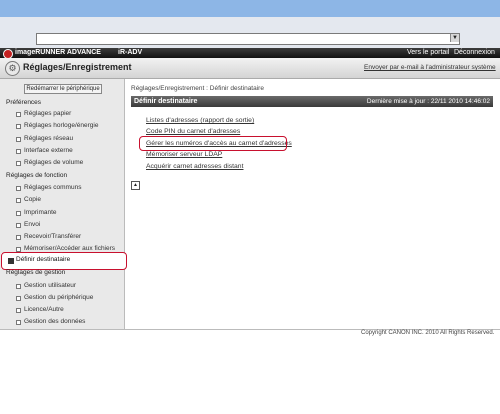 The image size is (500, 414). What do you see at coordinates (193, 131) in the screenshot?
I see `link-address-book-pin: Code PIN du carnet d'adresses` at bounding box center [193, 131].